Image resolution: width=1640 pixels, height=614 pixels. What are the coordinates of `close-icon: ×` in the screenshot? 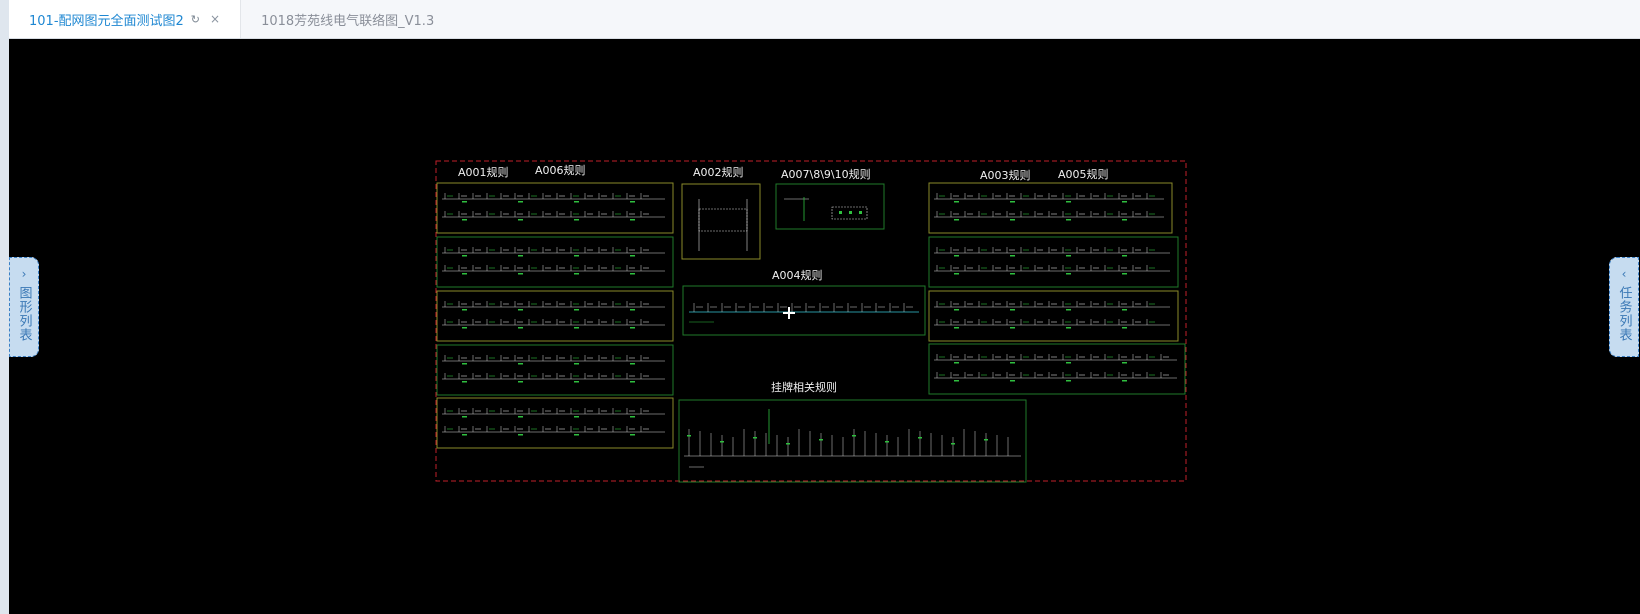 It's located at (215, 19).